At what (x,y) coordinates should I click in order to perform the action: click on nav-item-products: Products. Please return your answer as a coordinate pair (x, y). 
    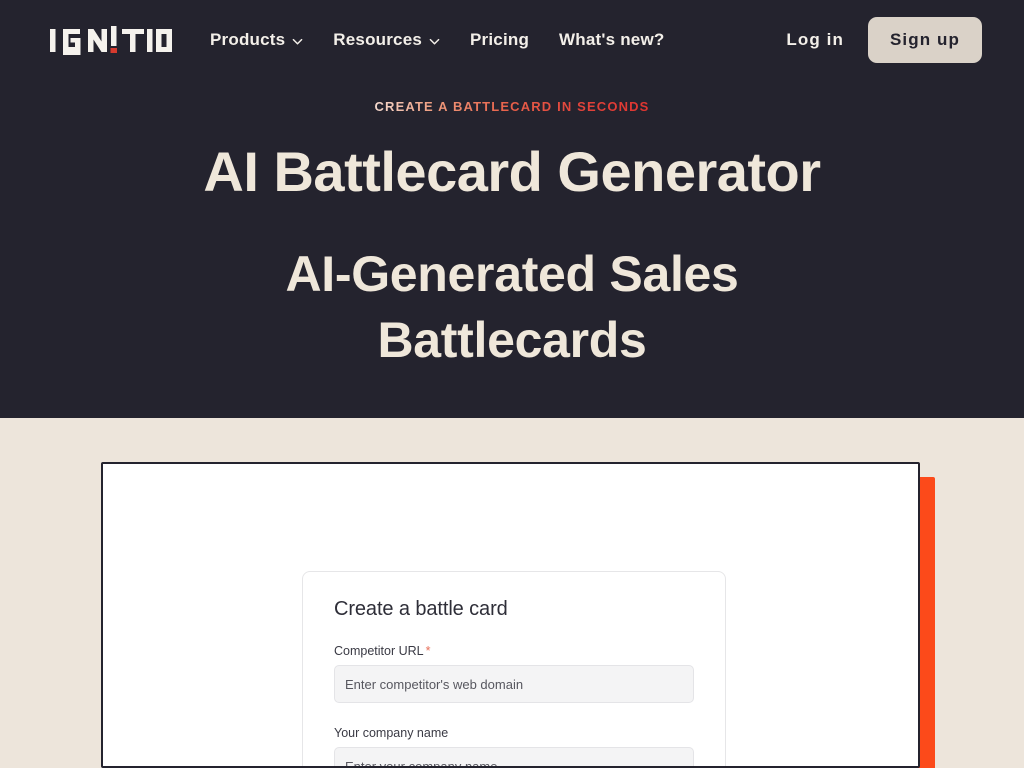
    Looking at the image, I should click on (256, 40).